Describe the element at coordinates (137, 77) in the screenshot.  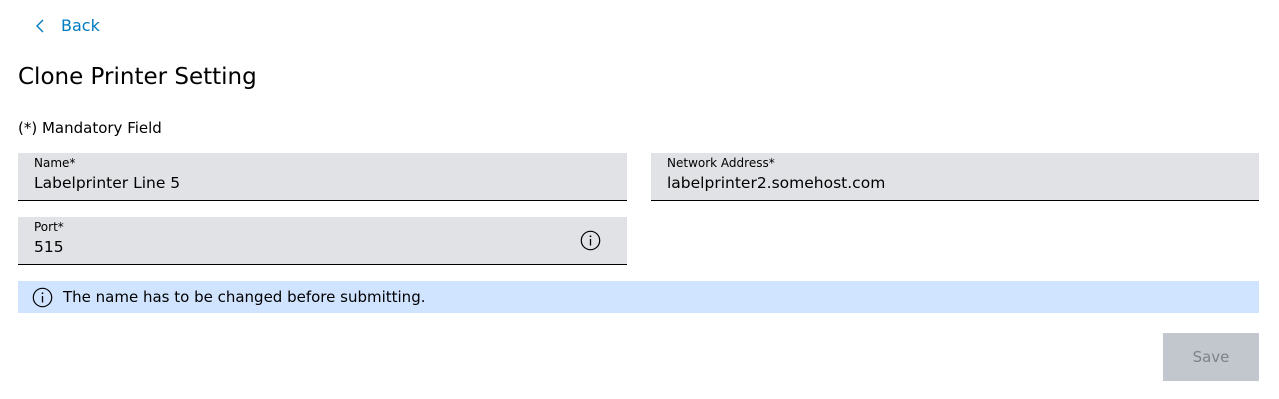
I see `page-title: Clone Printer Setting` at that location.